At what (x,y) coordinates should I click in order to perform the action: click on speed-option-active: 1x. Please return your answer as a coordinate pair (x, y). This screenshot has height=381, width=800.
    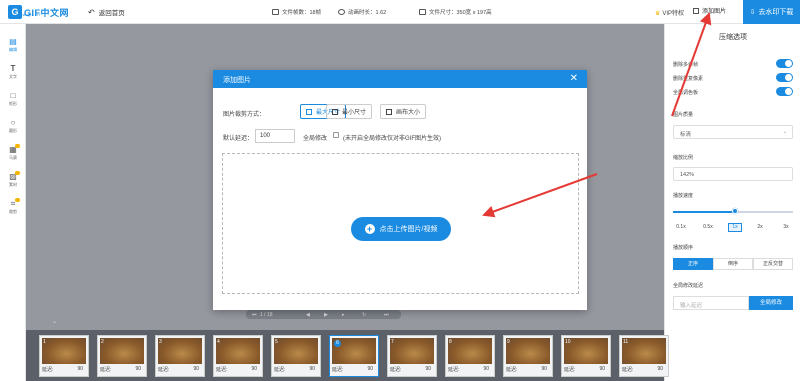
    Looking at the image, I should click on (735, 227).